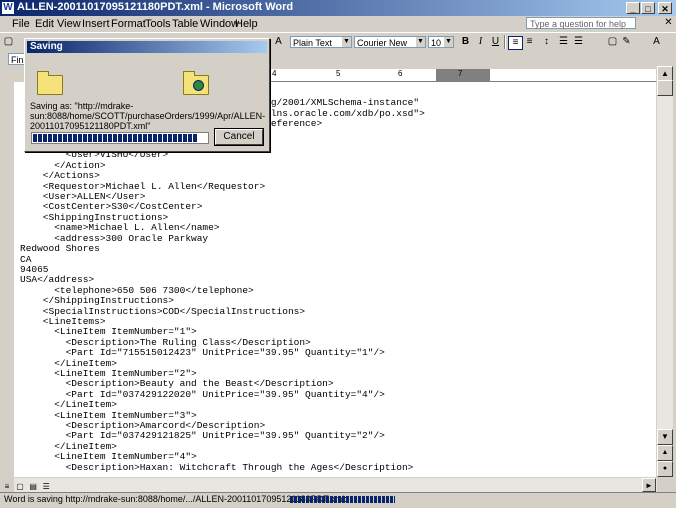 Image resolution: width=676 pixels, height=508 pixels. I want to click on ruler-mark: 5, so click(338, 73).